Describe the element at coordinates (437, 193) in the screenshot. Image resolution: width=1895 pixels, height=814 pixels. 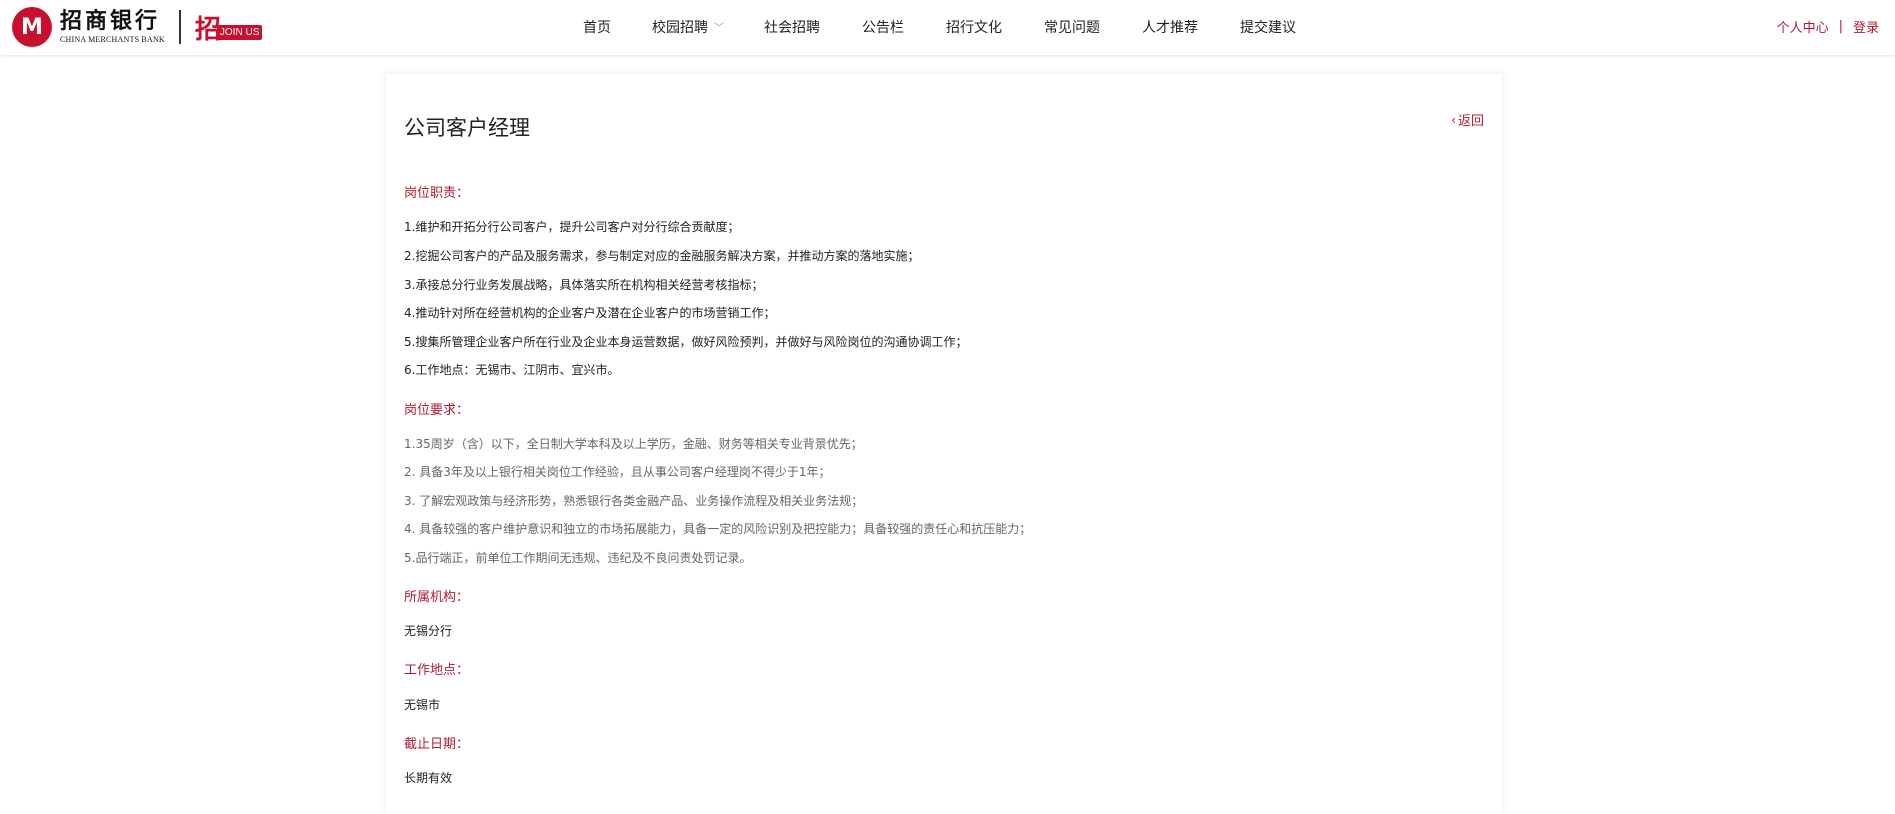
I see `duties-label: 岗位职责：` at that location.